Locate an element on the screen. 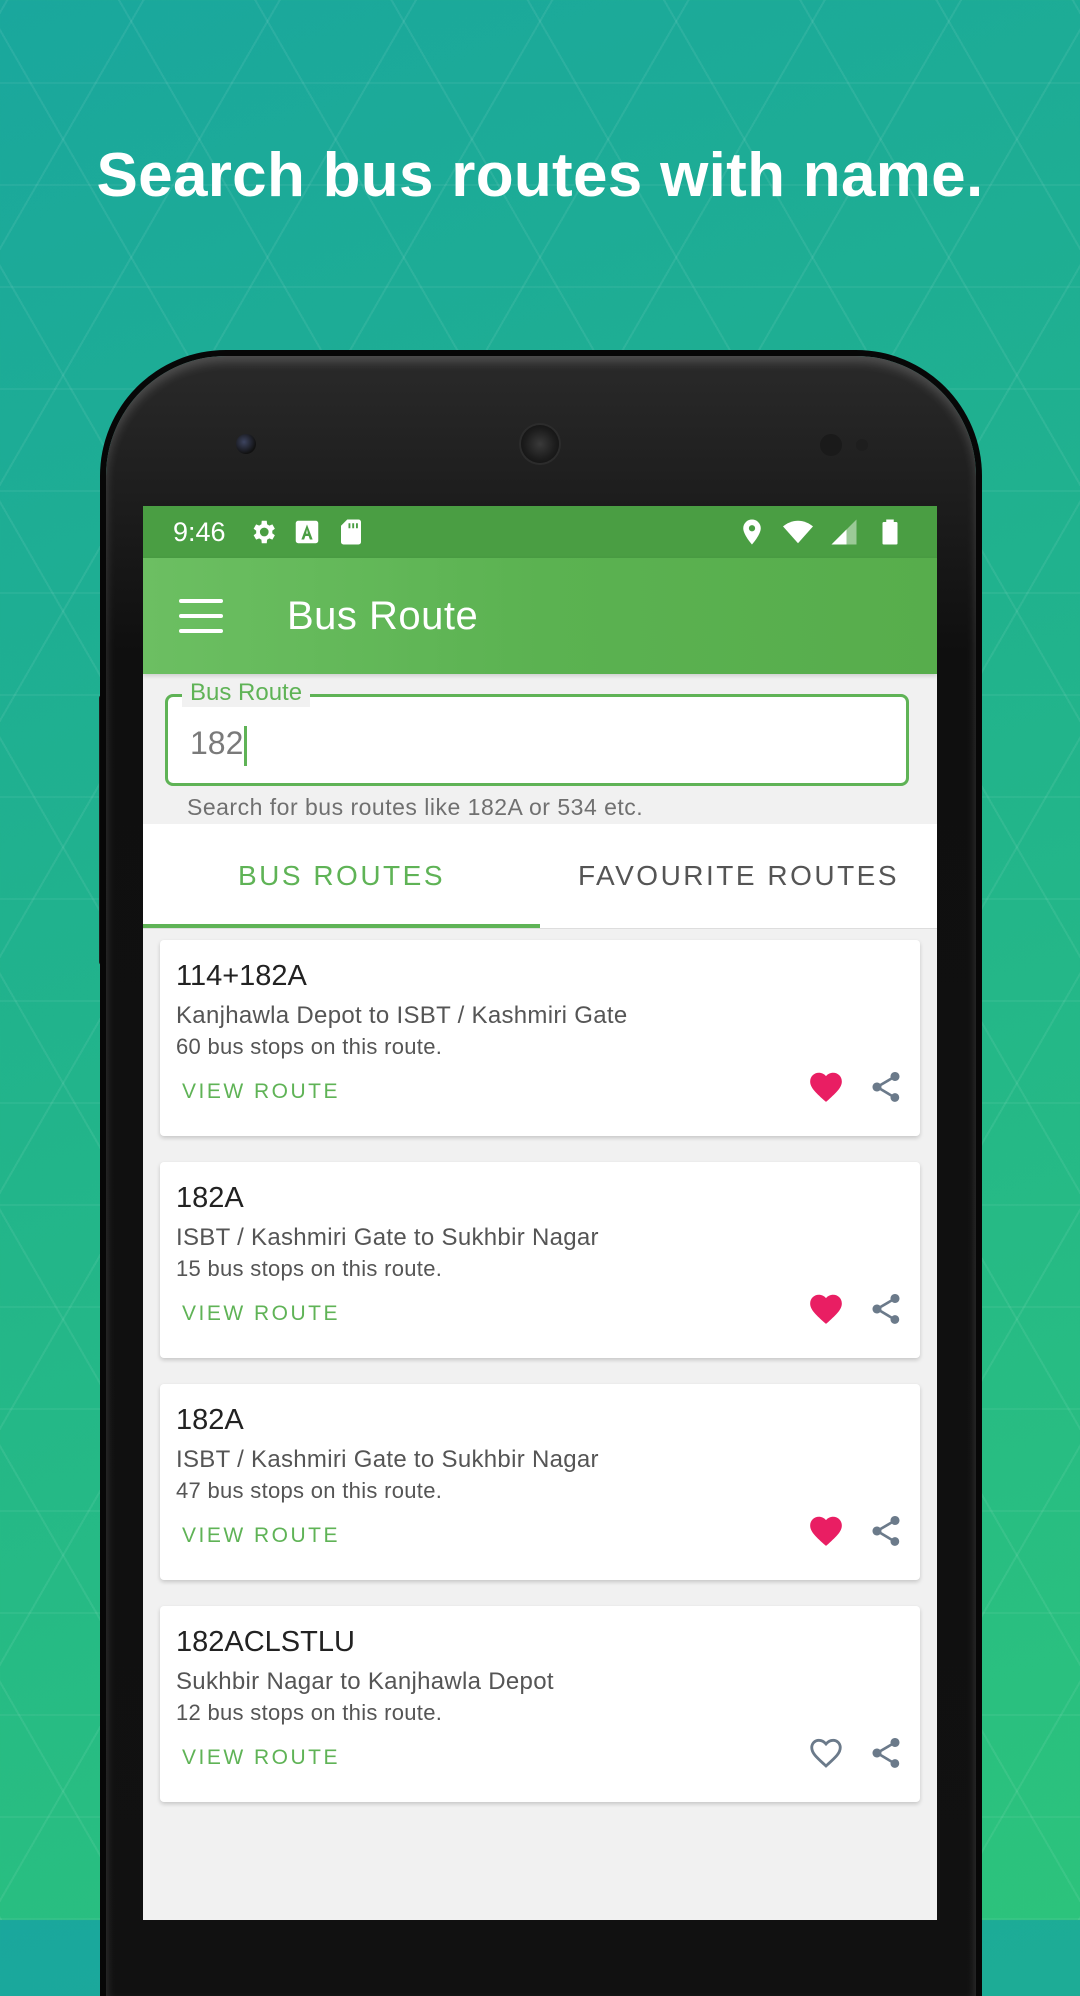 Image resolution: width=1080 pixels, height=1996 pixels. route-stops: 12 bus stops on this route. is located at coordinates (309, 1712).